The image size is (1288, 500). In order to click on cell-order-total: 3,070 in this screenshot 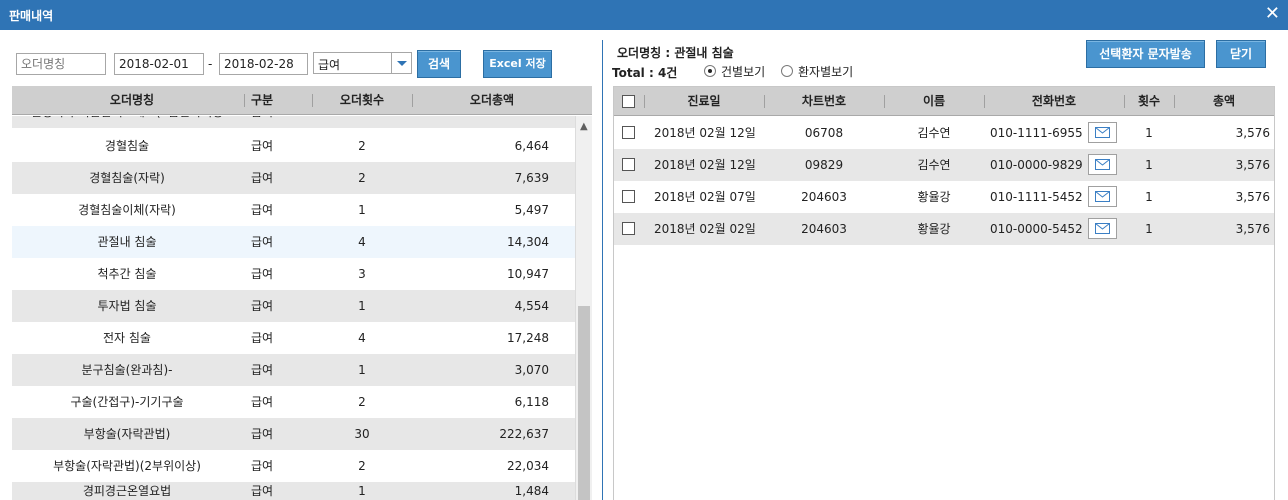, I will do `click(531, 370)`.